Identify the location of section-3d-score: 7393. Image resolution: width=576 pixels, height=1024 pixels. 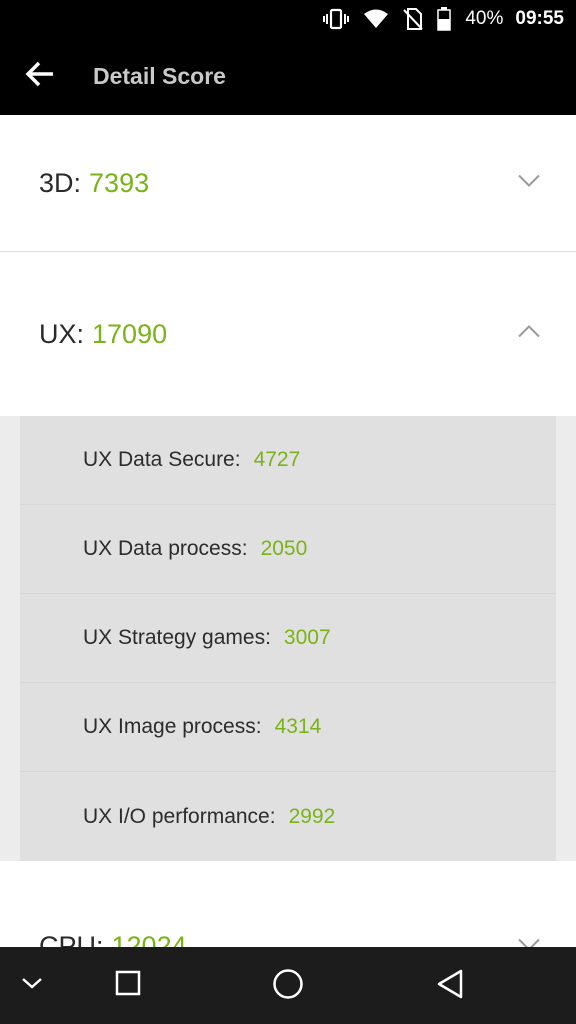
(119, 182).